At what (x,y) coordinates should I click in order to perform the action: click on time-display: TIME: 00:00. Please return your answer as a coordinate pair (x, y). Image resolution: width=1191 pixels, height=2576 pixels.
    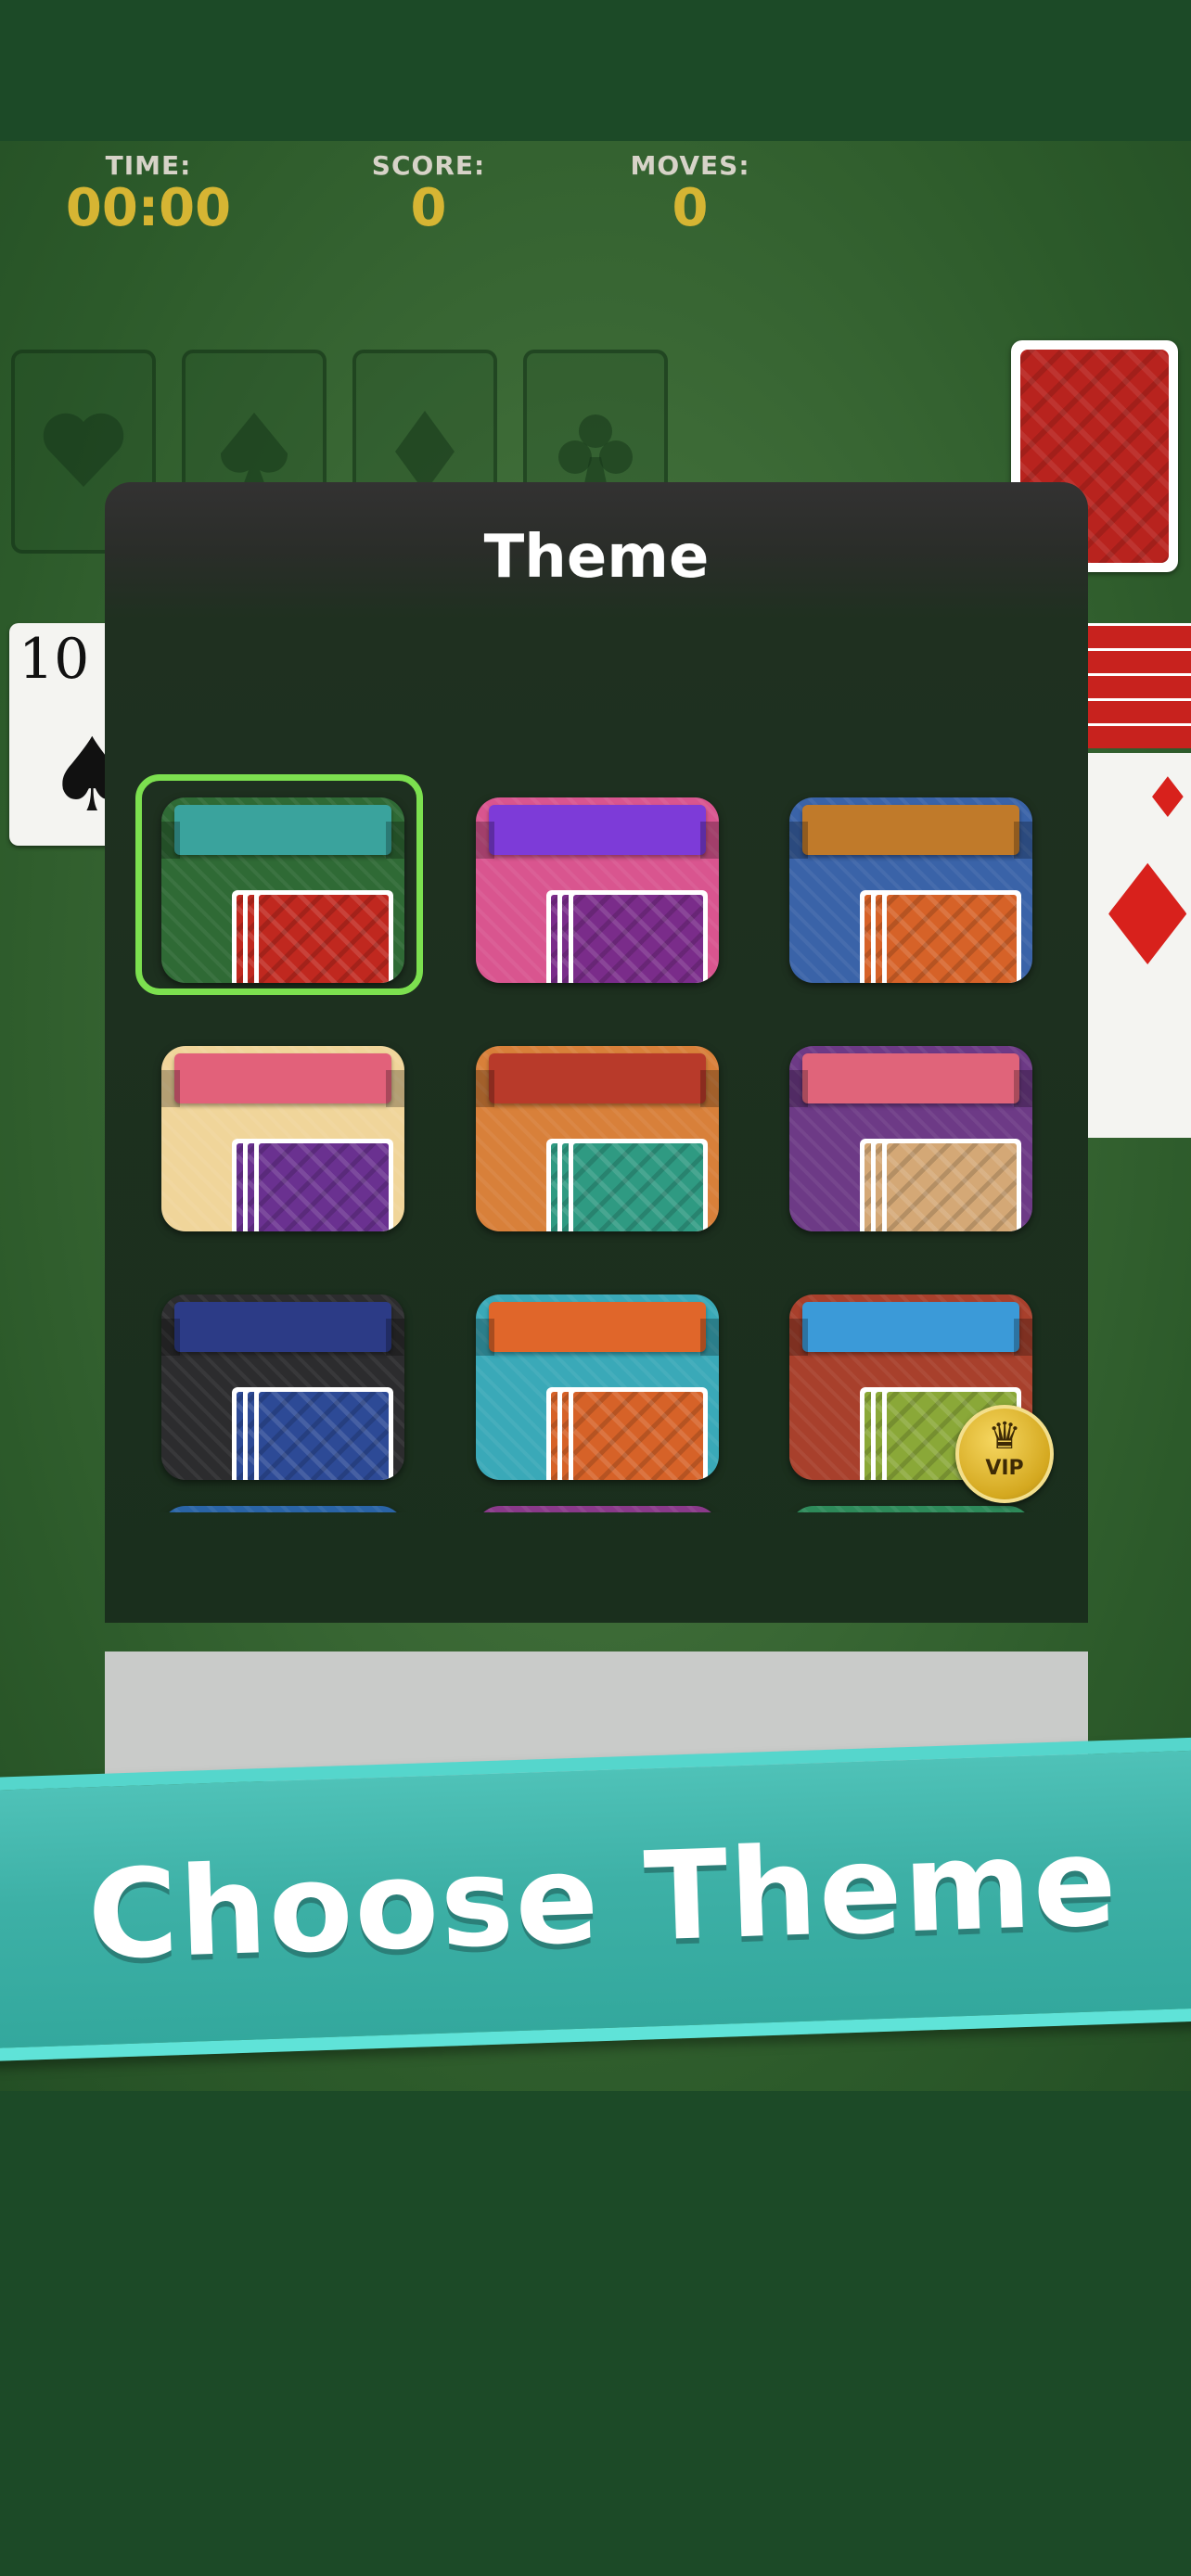
    Looking at the image, I should click on (148, 193).